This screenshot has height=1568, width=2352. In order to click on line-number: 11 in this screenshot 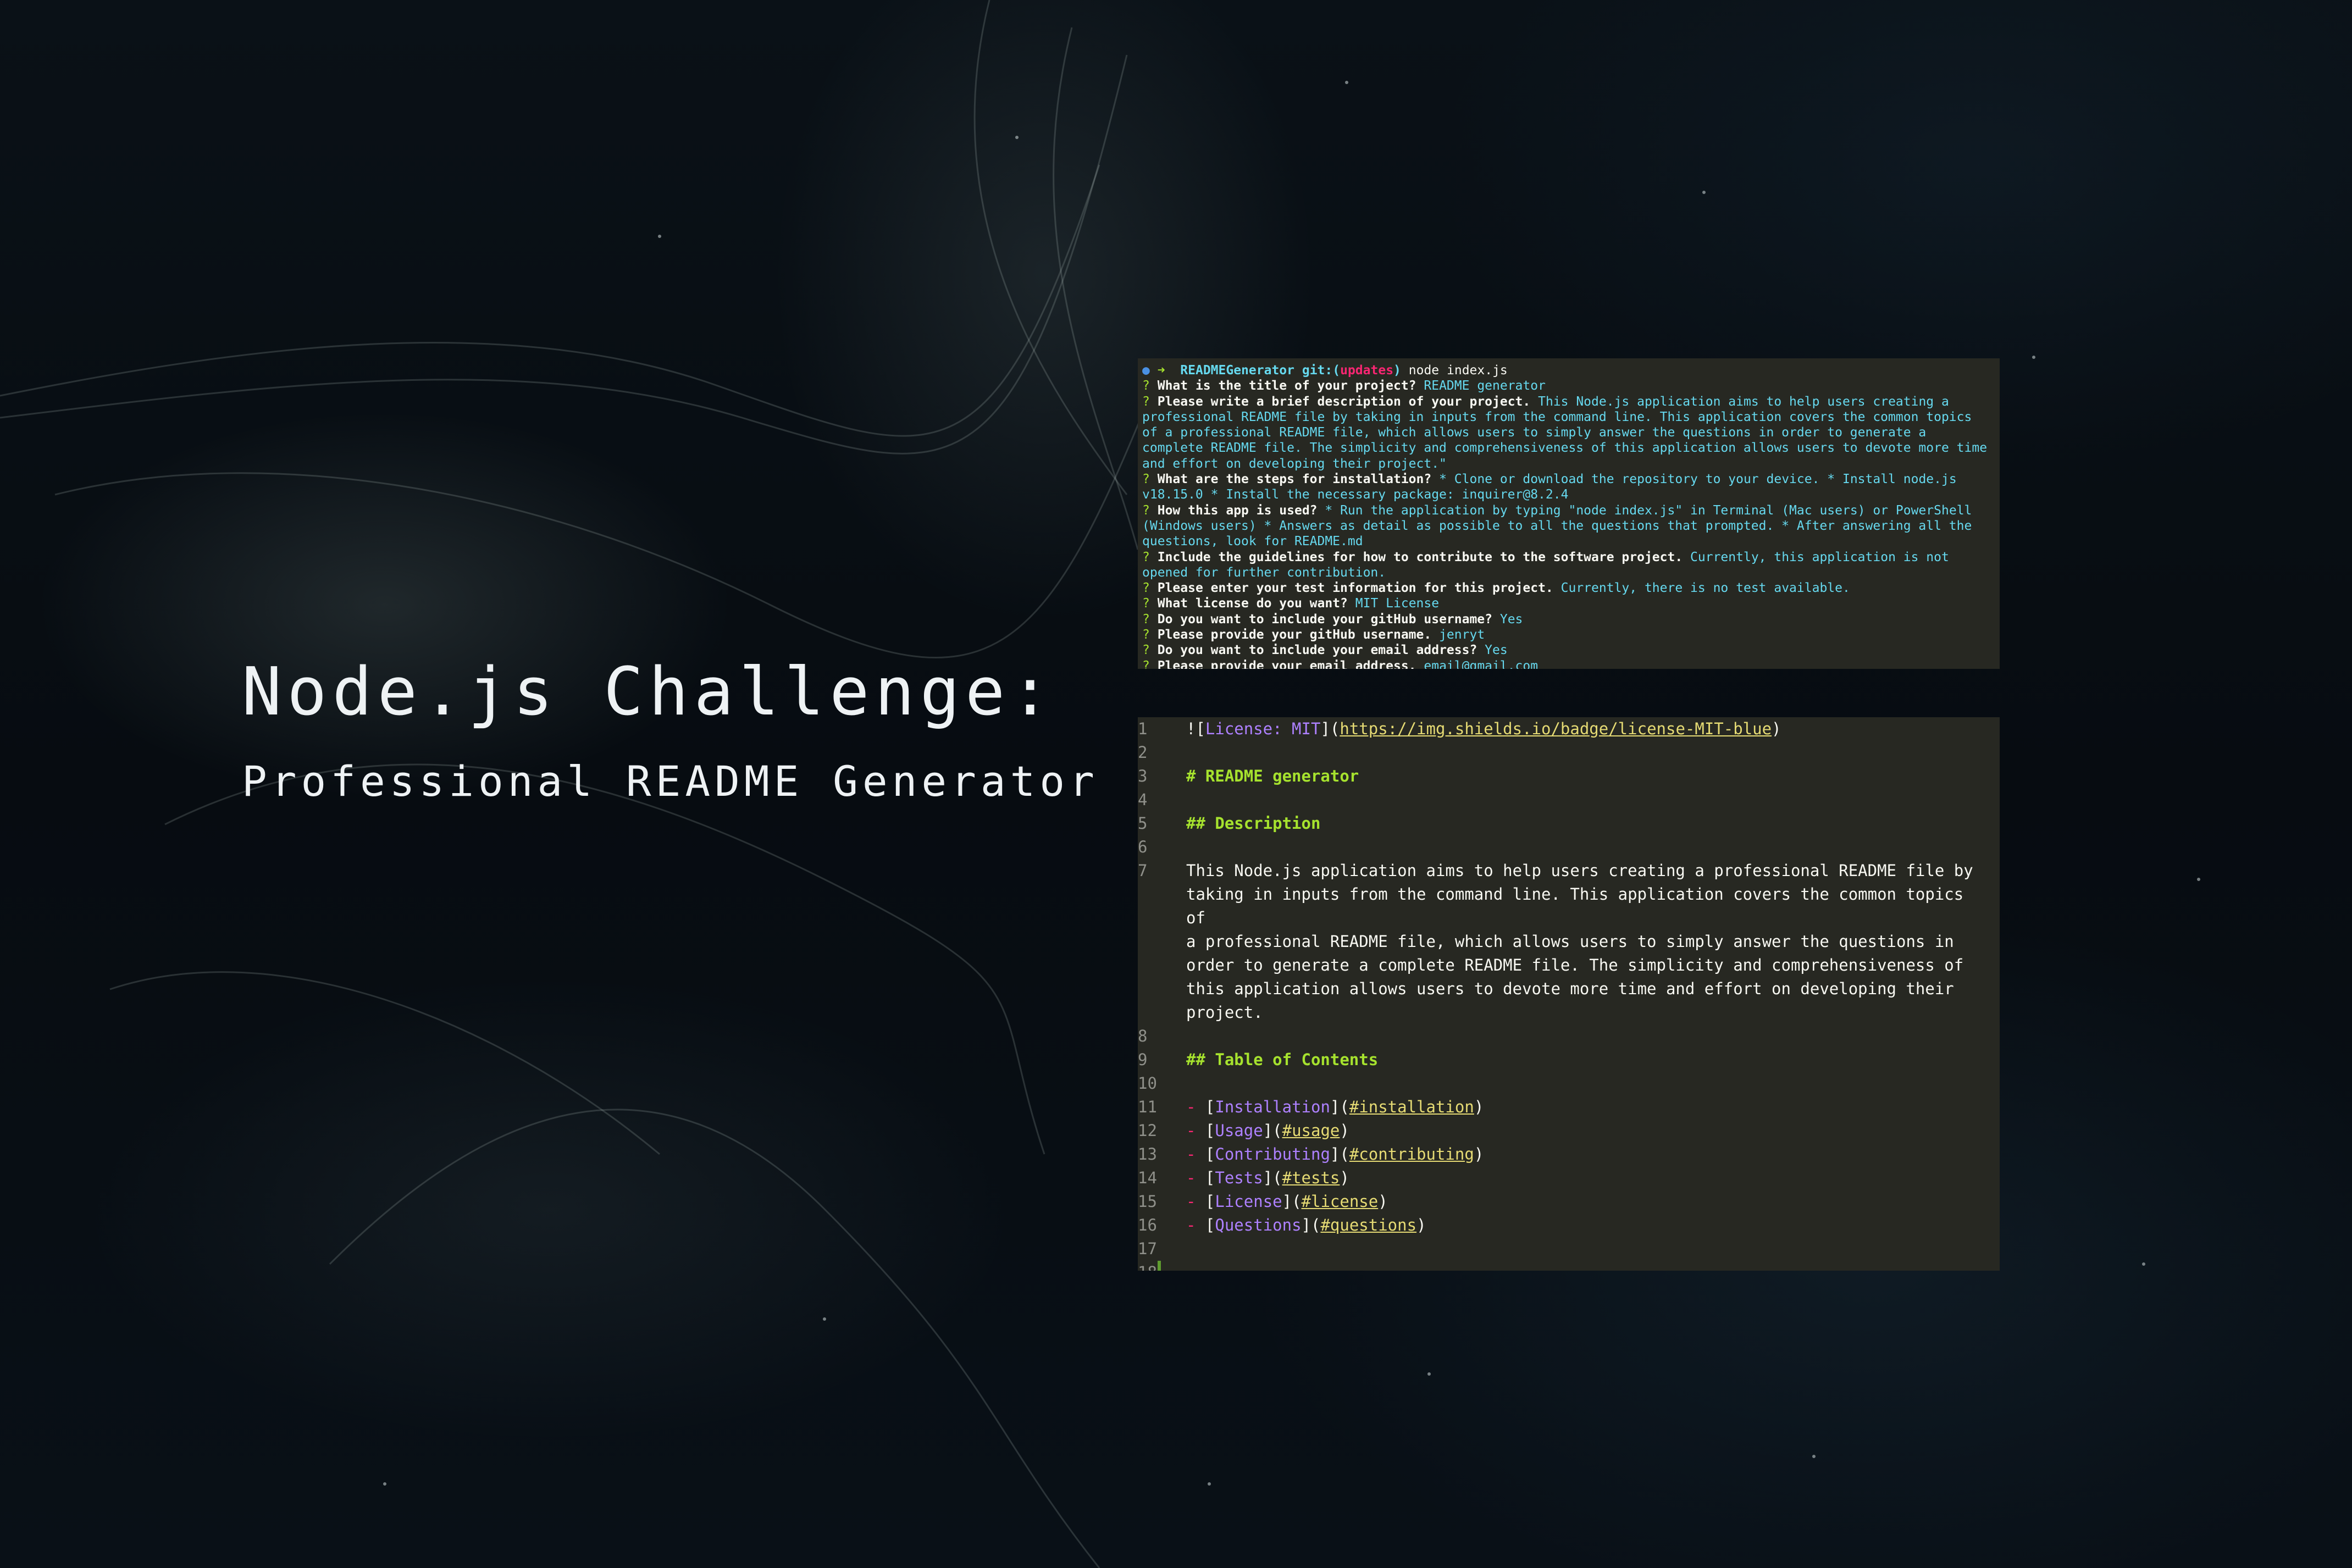, I will do `click(1147, 1107)`.